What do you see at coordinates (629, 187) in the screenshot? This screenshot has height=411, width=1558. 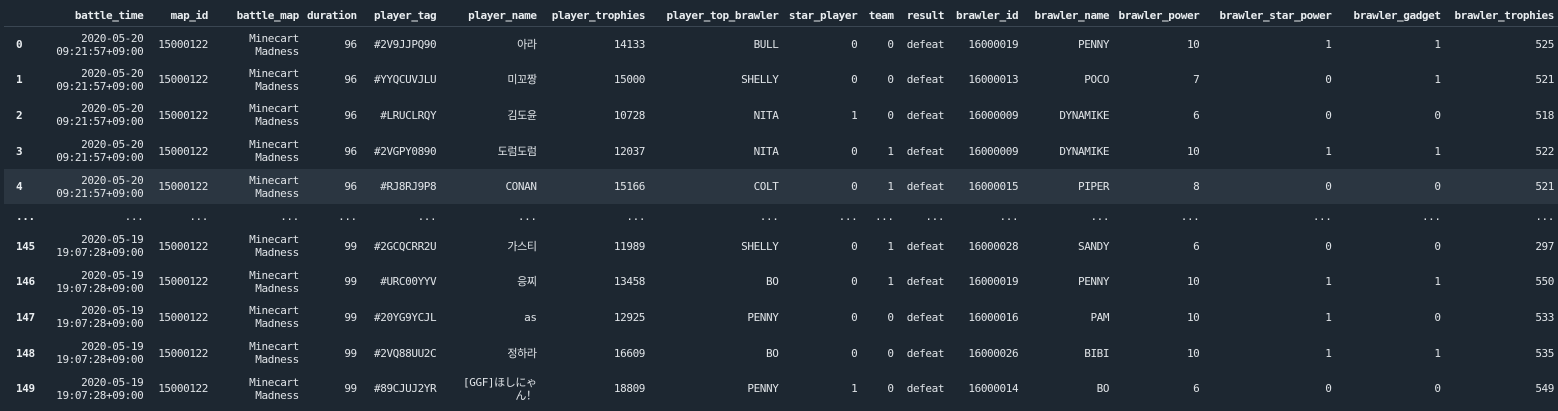 I see `cell-player-trophies: 15166` at bounding box center [629, 187].